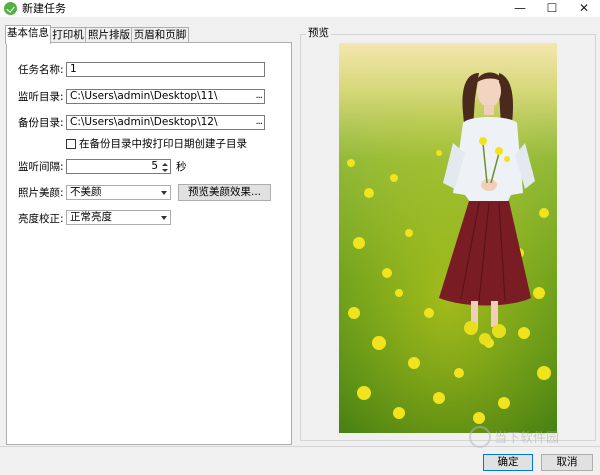  I want to click on monitor-dir-value: C:\Users\admin\Desktop\11\, so click(144, 96).